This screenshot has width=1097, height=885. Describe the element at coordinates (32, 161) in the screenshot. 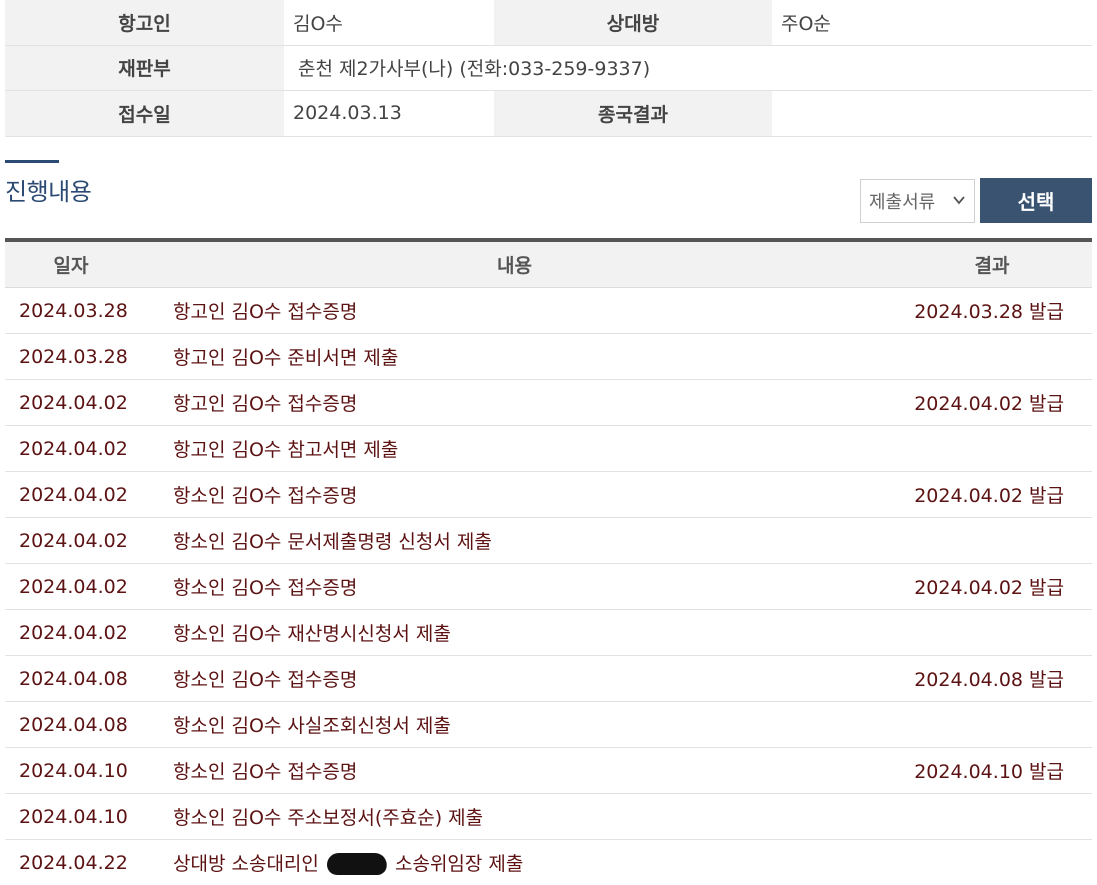

I see `section-accent-bar` at that location.